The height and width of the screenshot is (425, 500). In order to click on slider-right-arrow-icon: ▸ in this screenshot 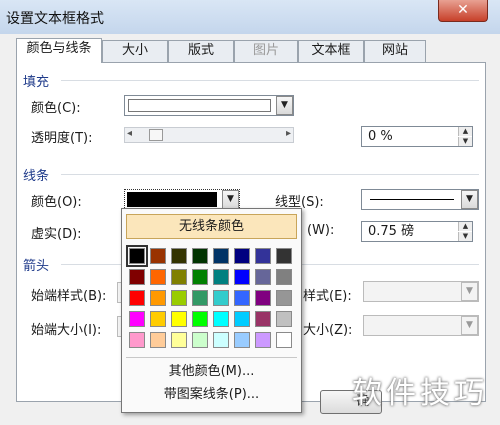, I will do `click(288, 133)`.